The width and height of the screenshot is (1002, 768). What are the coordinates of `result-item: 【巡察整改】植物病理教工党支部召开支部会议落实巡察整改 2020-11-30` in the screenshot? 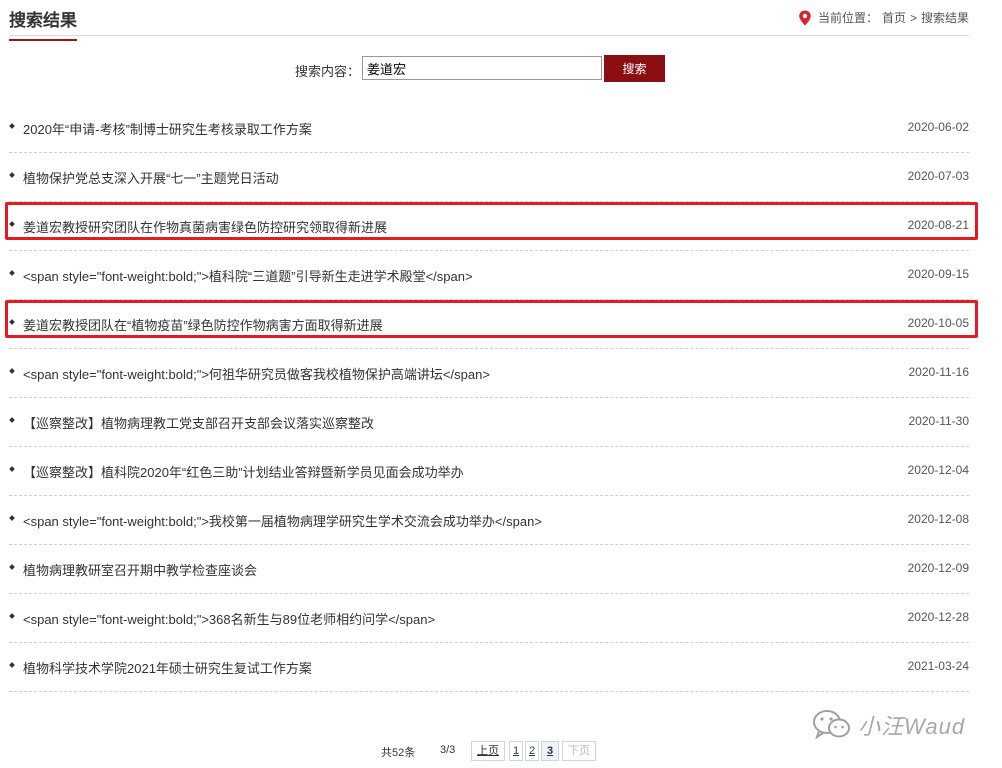 It's located at (489, 422).